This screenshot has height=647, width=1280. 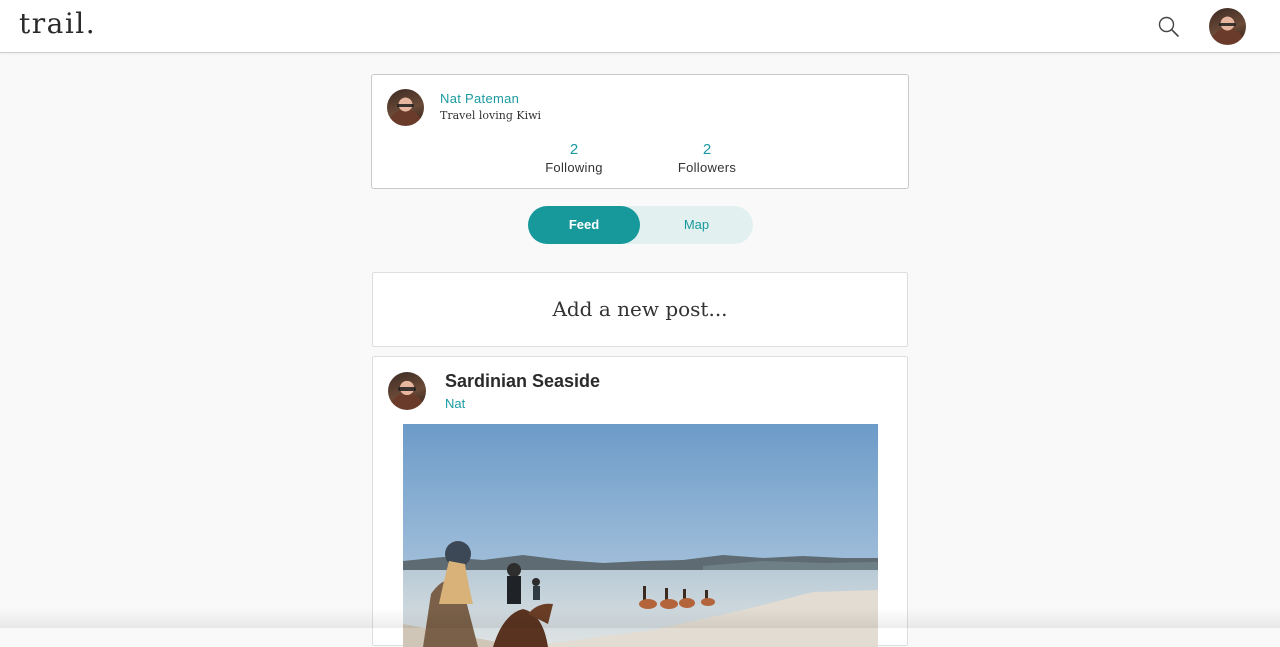 What do you see at coordinates (707, 149) in the screenshot?
I see `followers-count: 2` at bounding box center [707, 149].